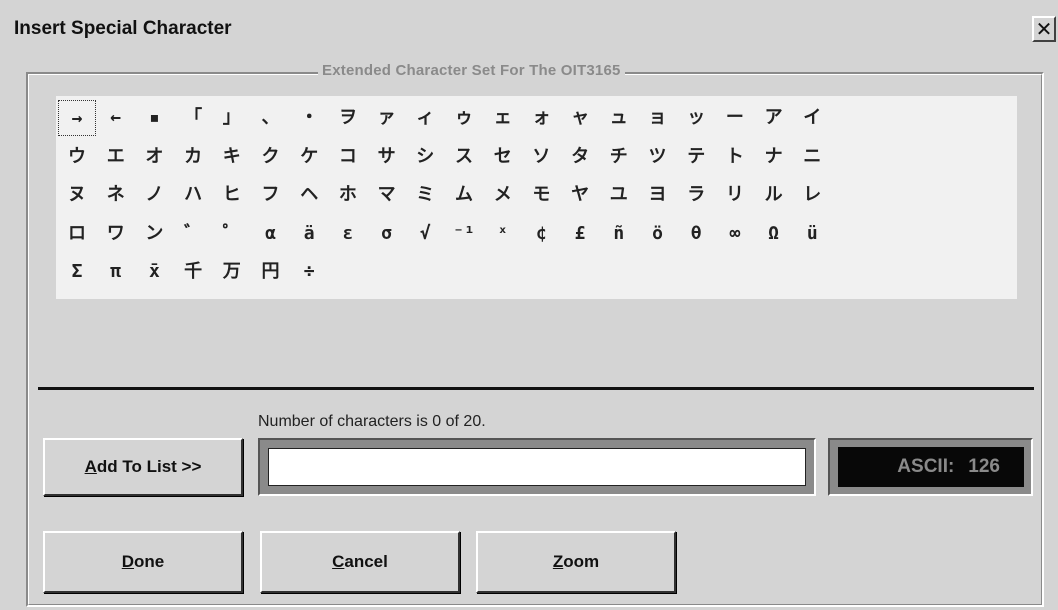 The height and width of the screenshot is (610, 1058). I want to click on character-cell: キ, so click(232, 157).